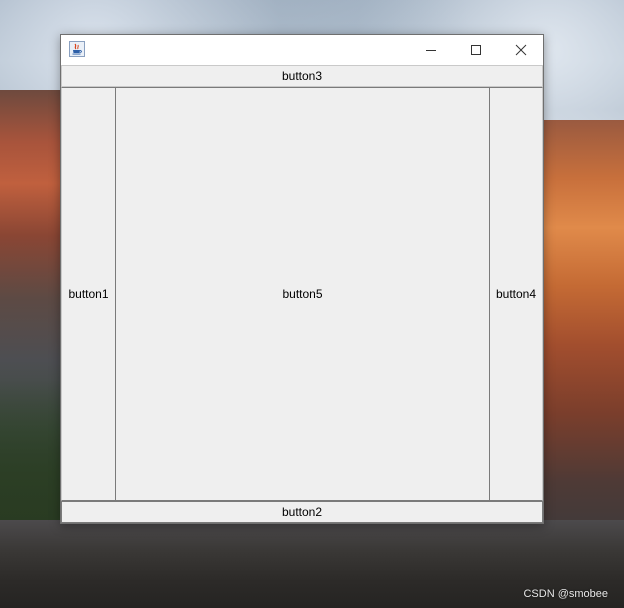  I want to click on minimize-icon, so click(430, 50).